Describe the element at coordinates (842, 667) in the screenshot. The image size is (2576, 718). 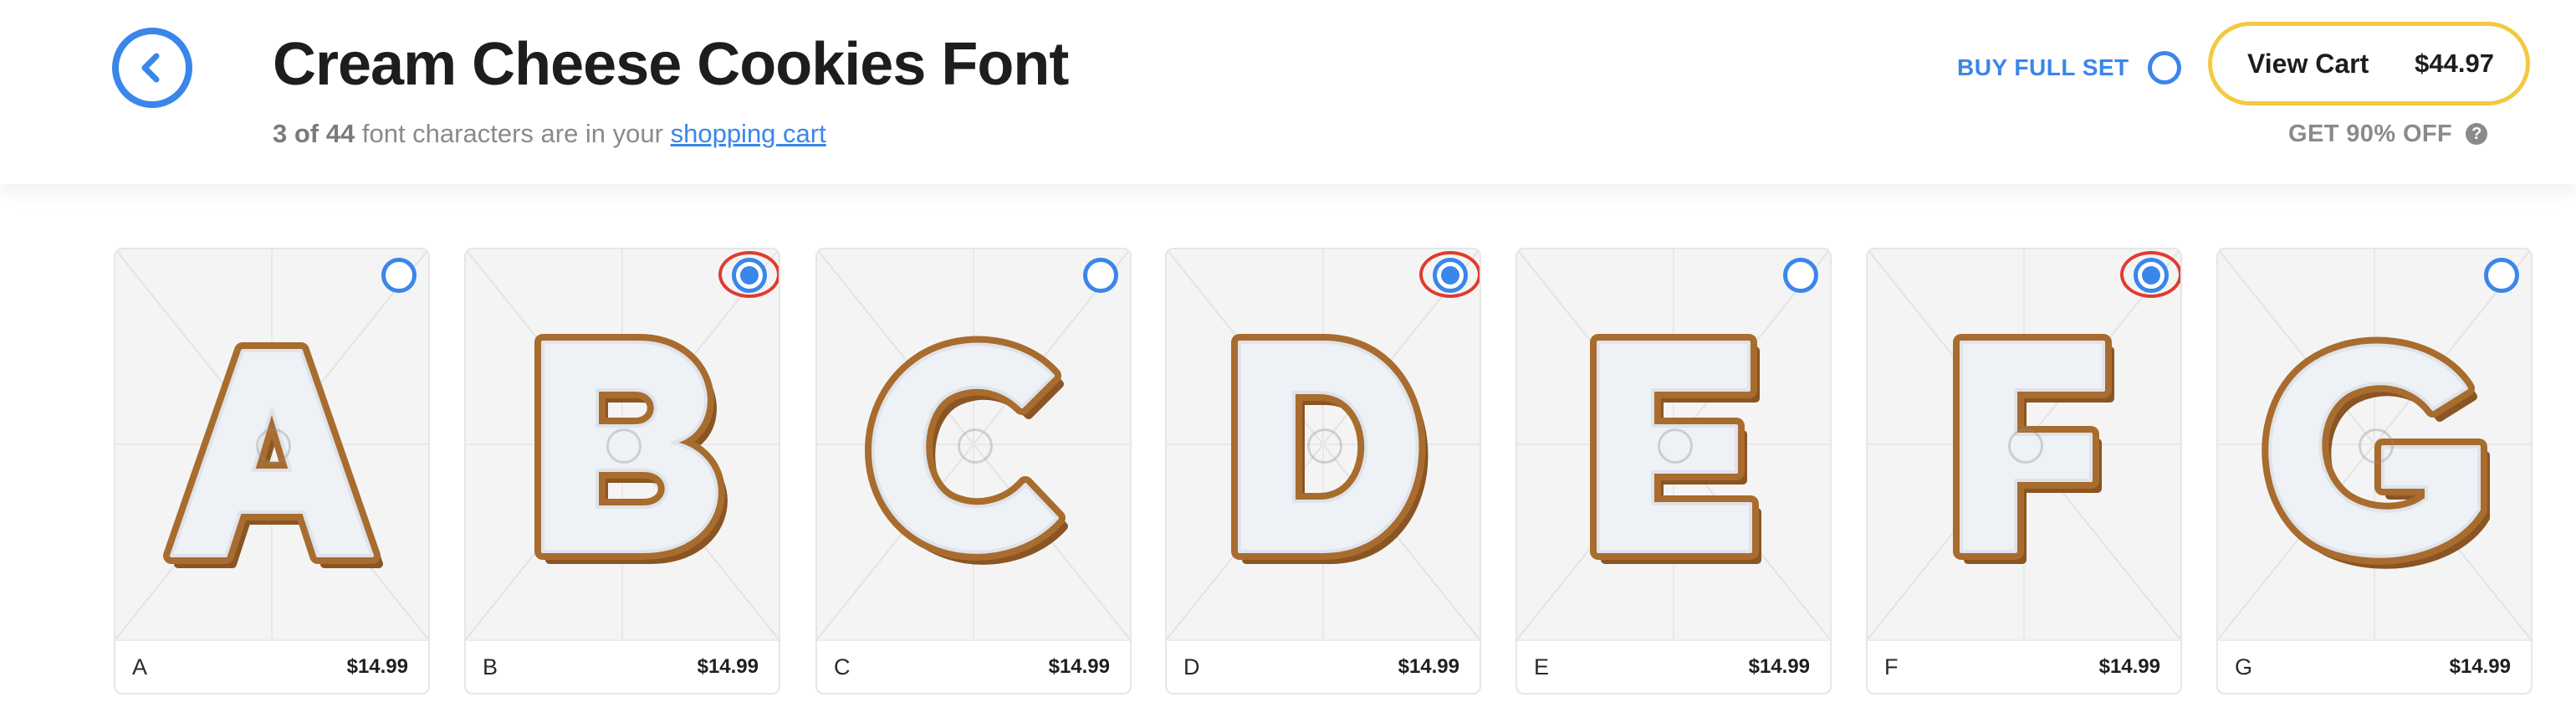
I see `character-name: C` at that location.